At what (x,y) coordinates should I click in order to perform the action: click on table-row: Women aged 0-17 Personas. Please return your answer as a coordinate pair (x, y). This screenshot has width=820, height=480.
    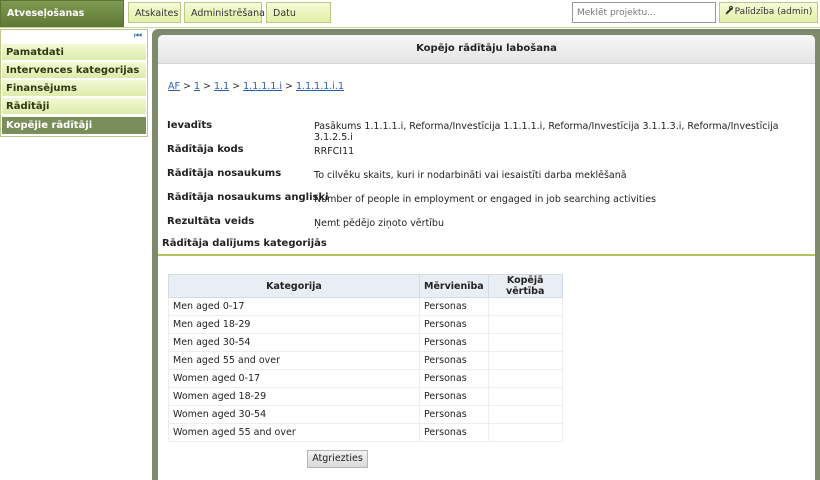
    Looking at the image, I should click on (365, 378).